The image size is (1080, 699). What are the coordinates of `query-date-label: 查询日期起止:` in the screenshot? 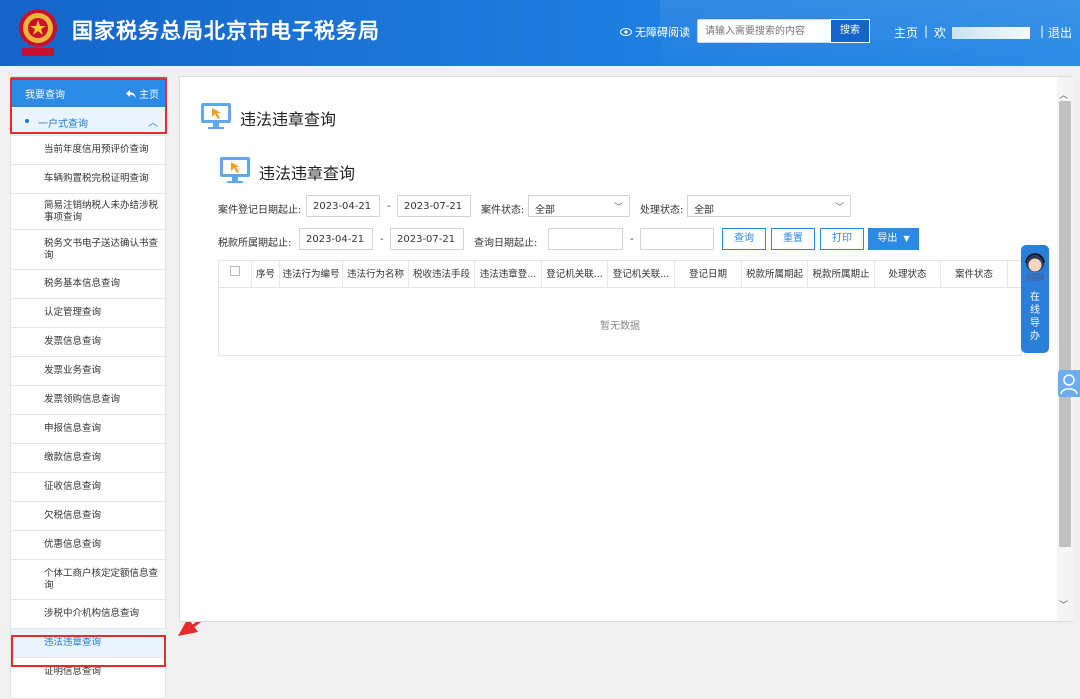 It's located at (506, 243).